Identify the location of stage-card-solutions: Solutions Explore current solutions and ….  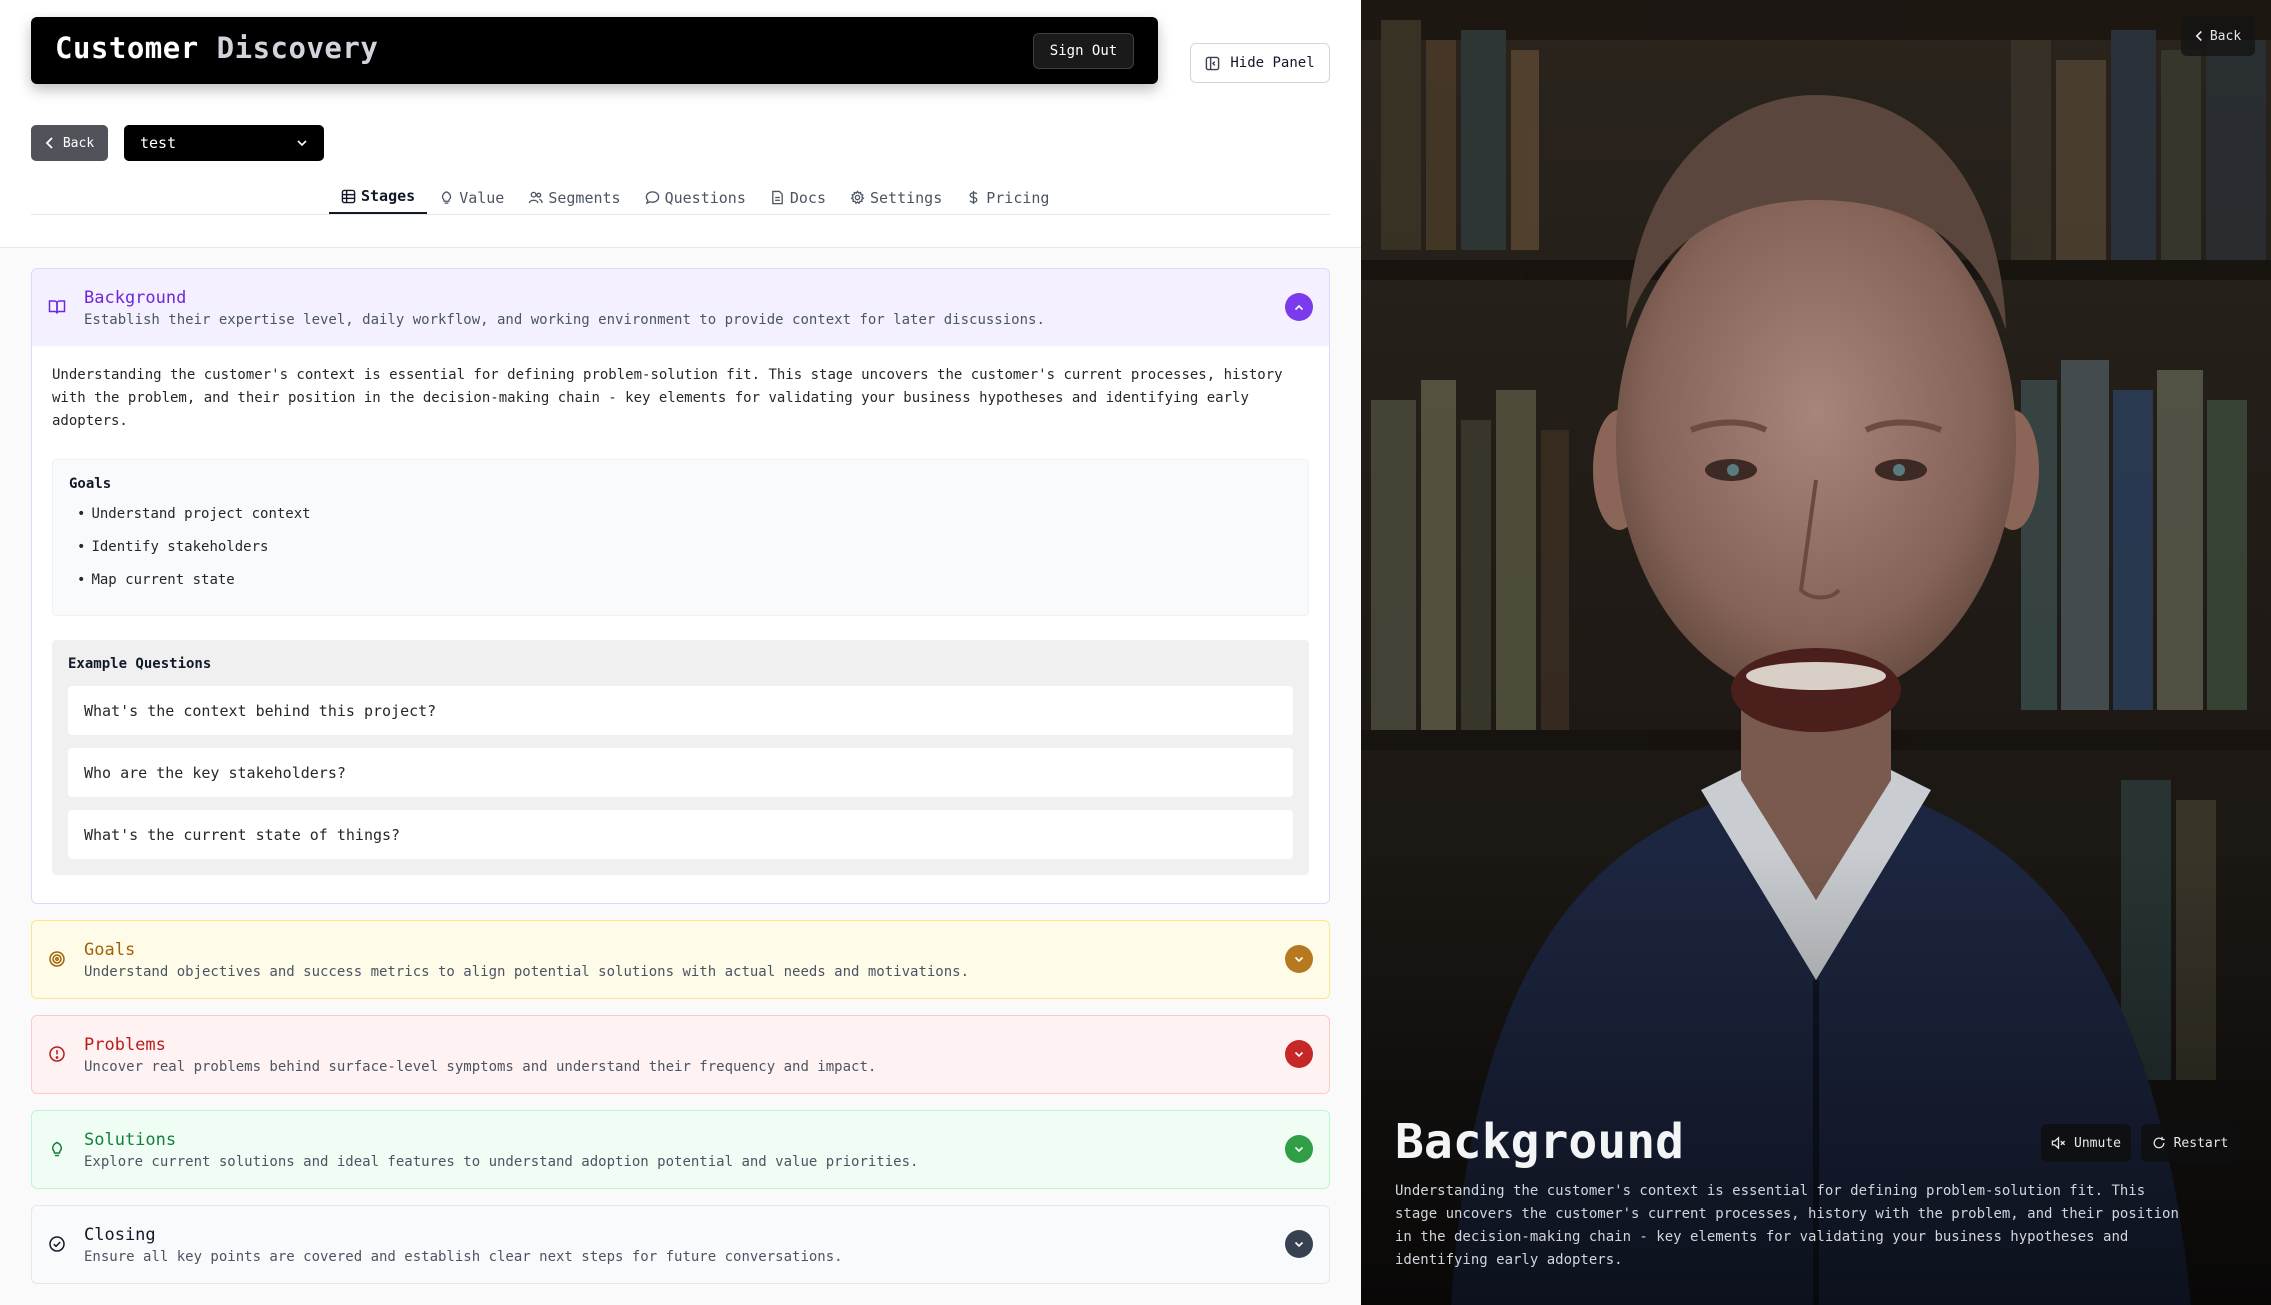
(680, 1149).